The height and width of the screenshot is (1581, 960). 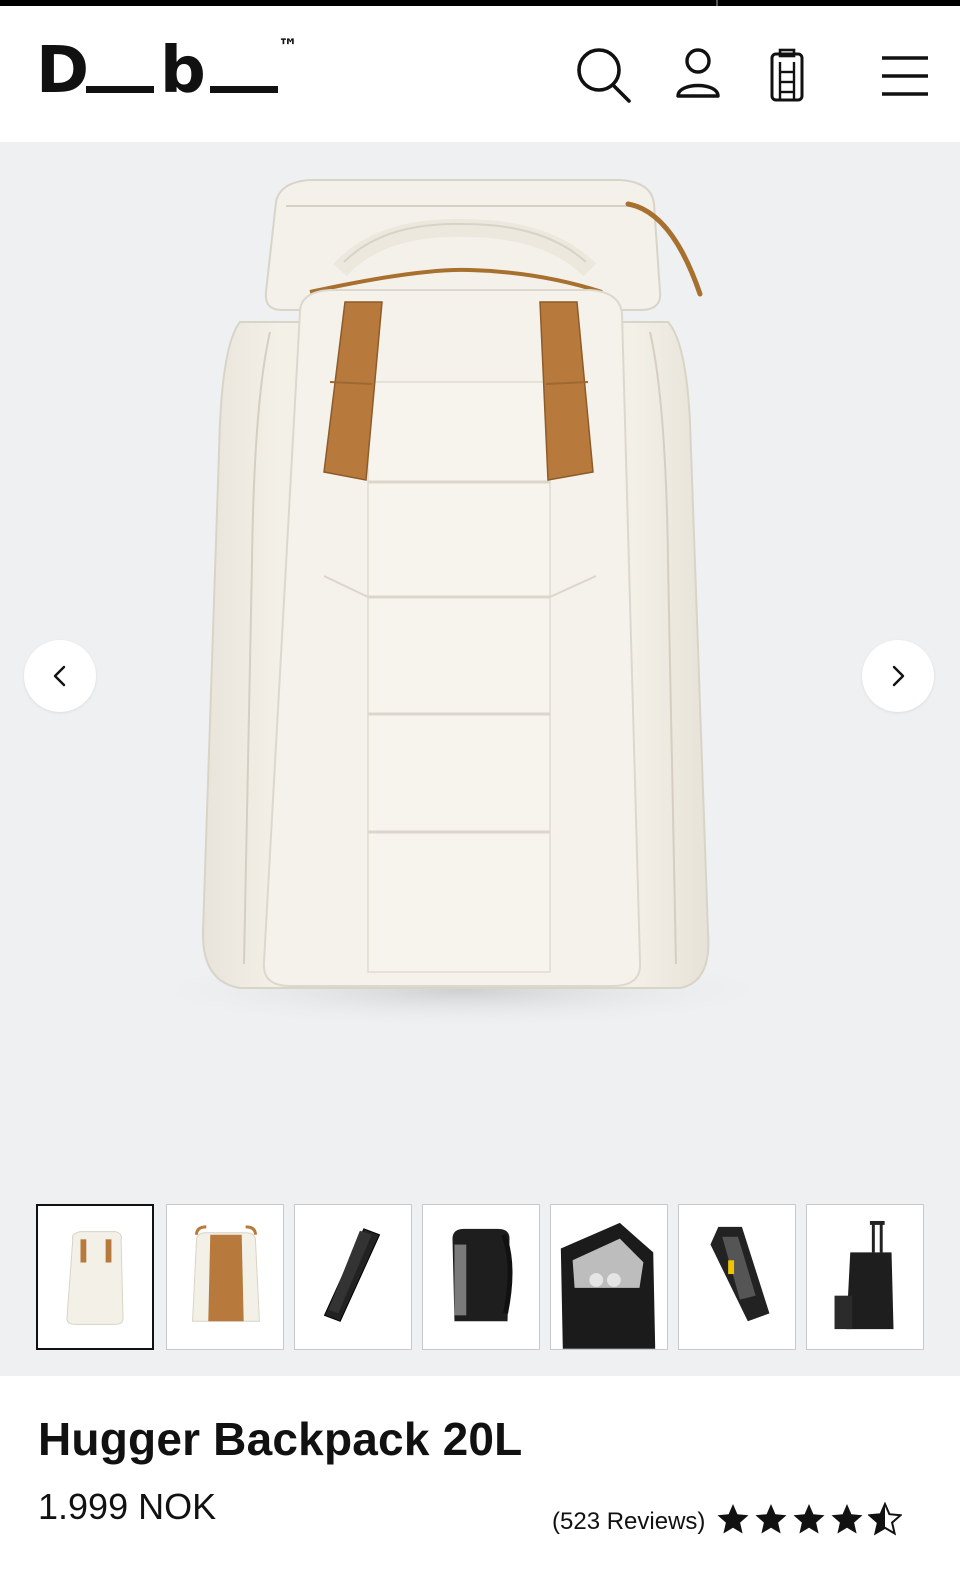 I want to click on thumbnail-side-black, so click(x=353, y=1277).